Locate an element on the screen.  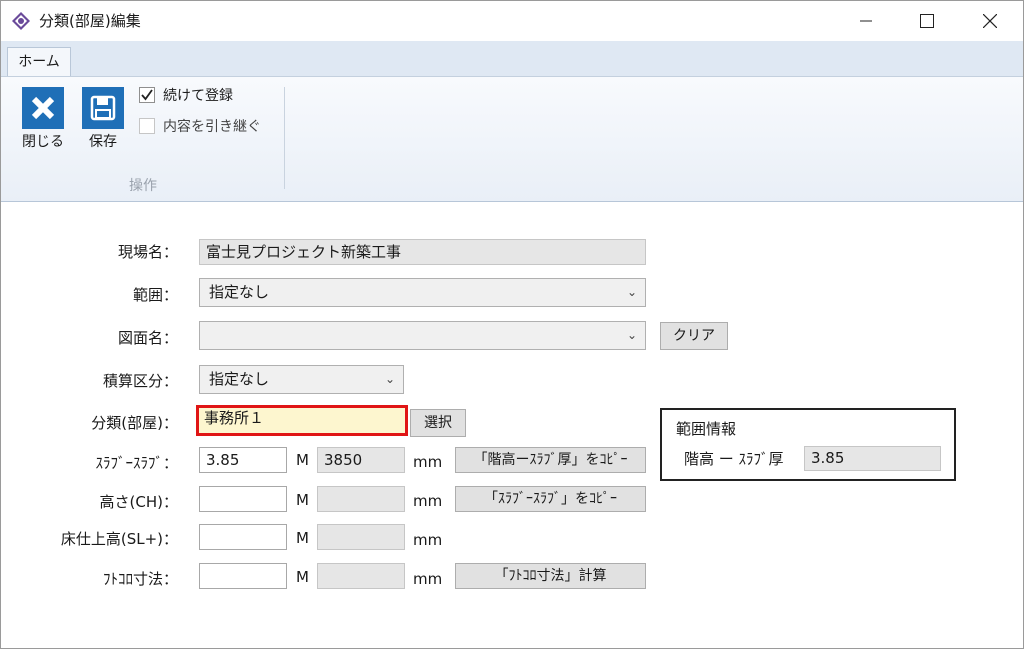
copy-slab-to-slab-button: 「ｽﾗﾌﾞｰｽﾗﾌﾞ」をｺﾋﾟｰ is located at coordinates (550, 499).